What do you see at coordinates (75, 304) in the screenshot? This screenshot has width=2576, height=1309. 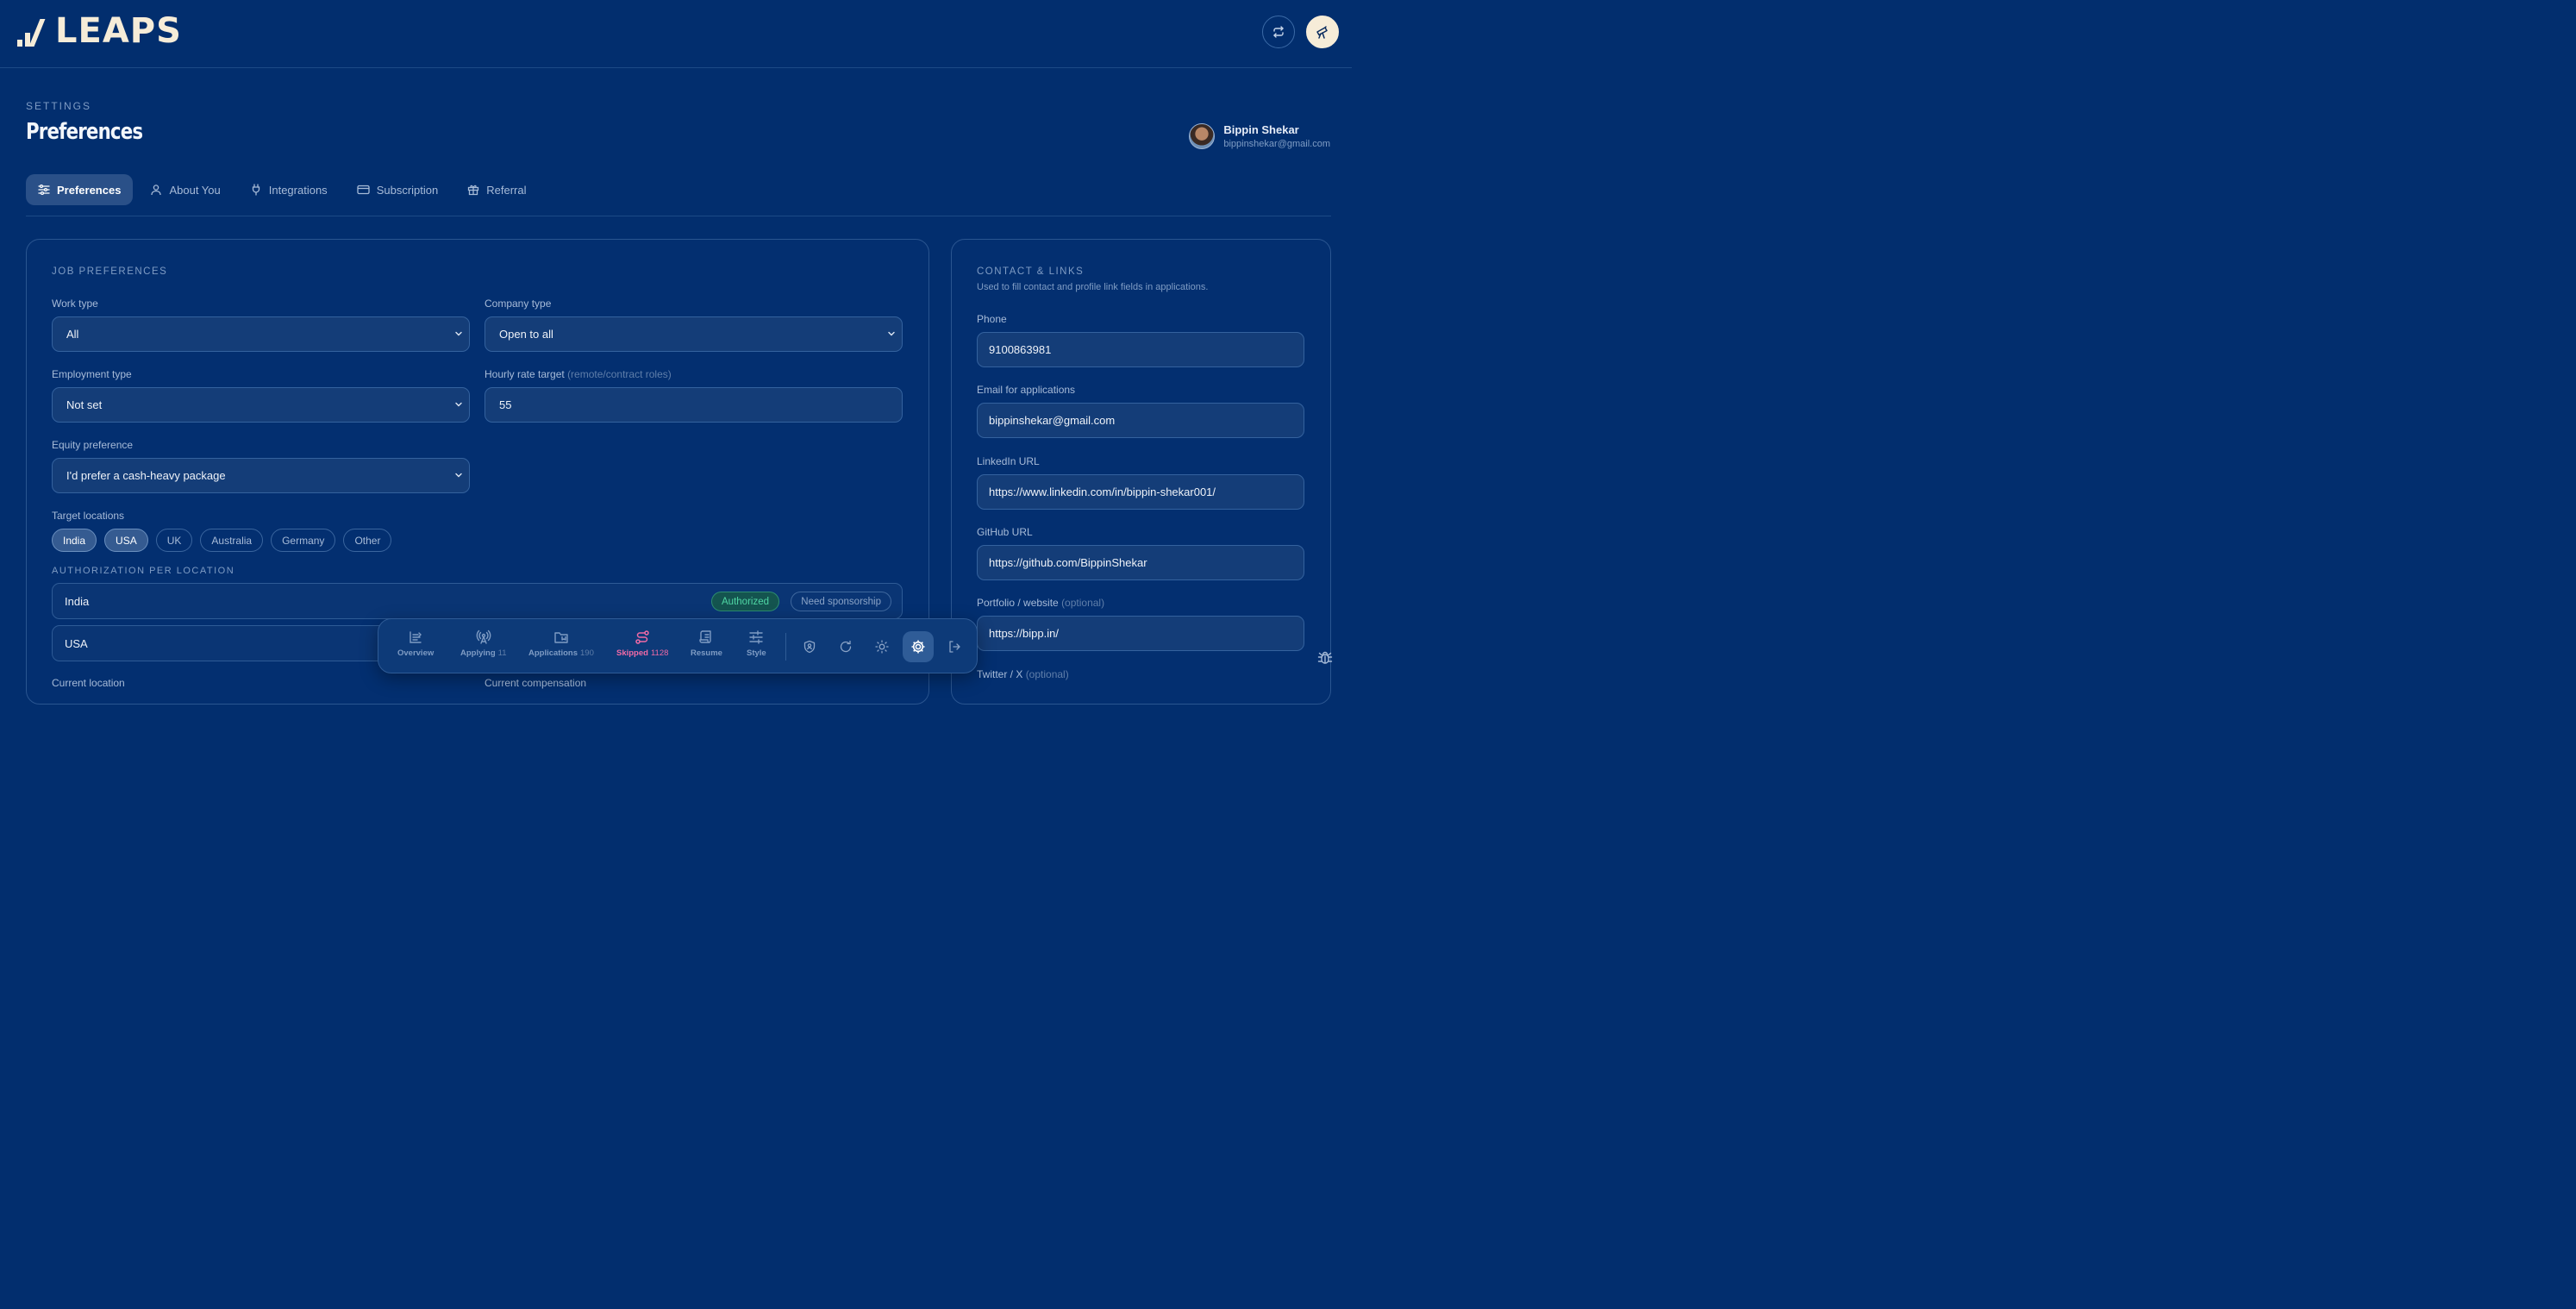 I see `work-type-label: Work type` at bounding box center [75, 304].